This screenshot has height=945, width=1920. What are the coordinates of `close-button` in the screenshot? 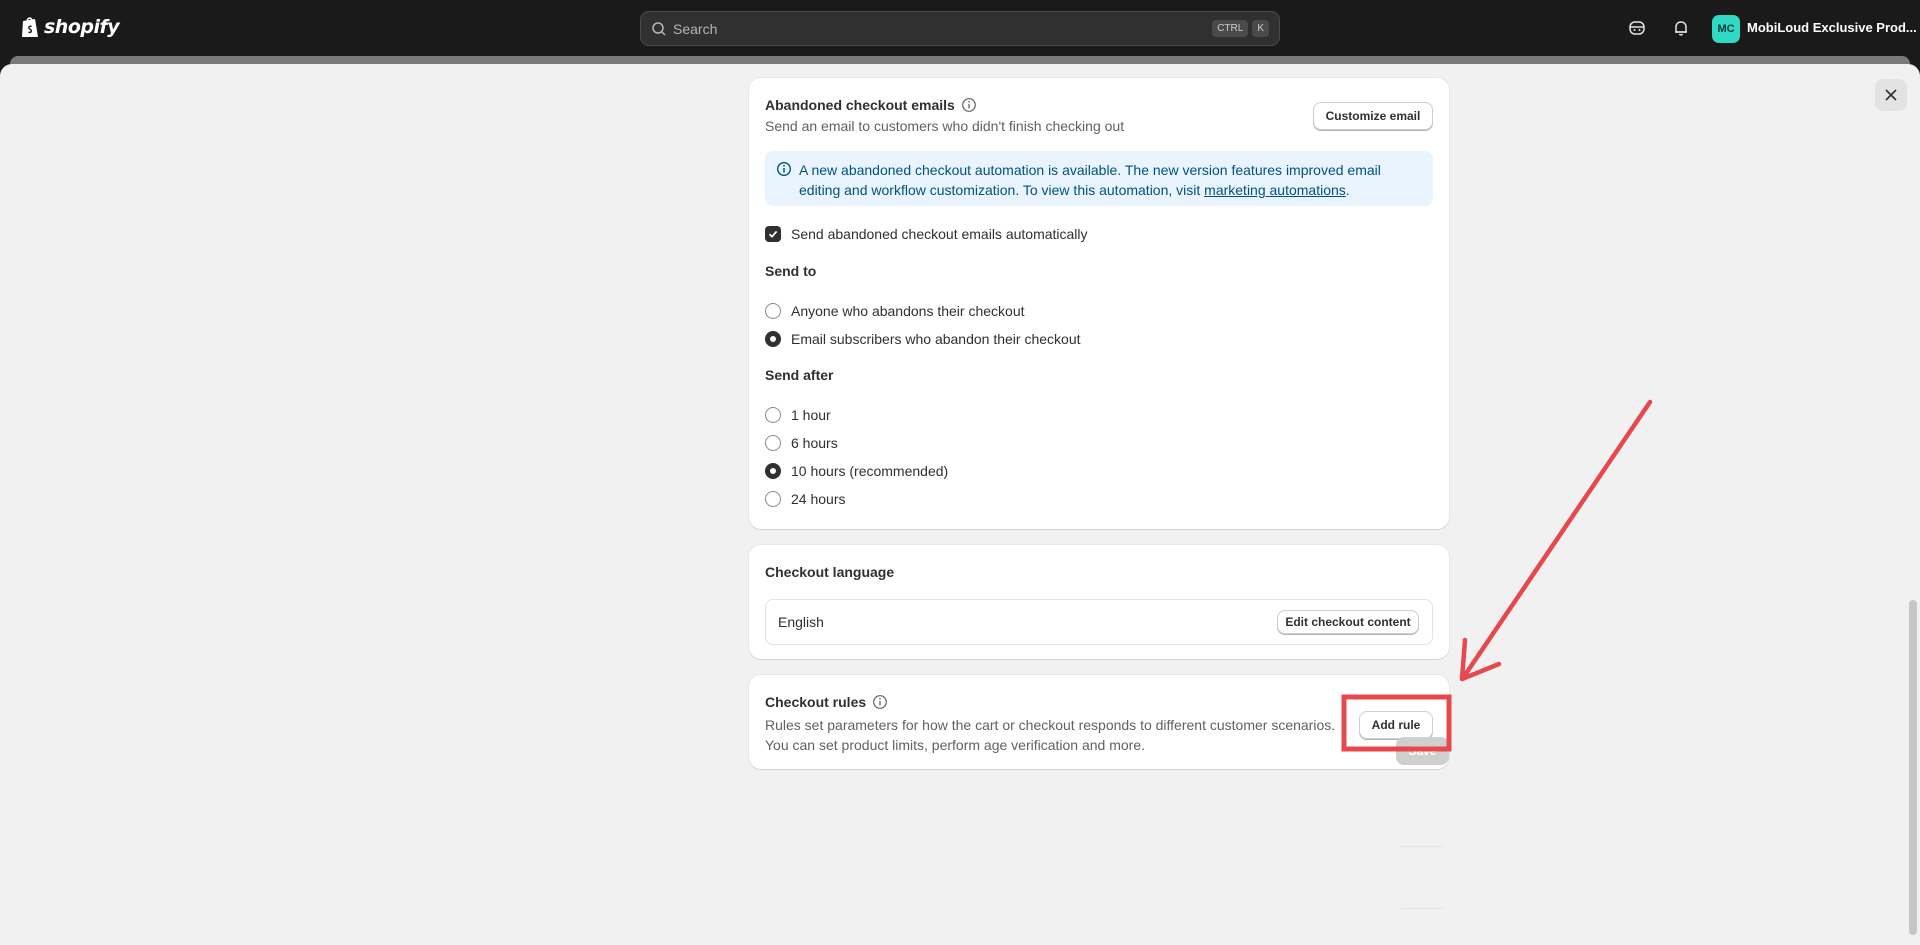 It's located at (1891, 95).